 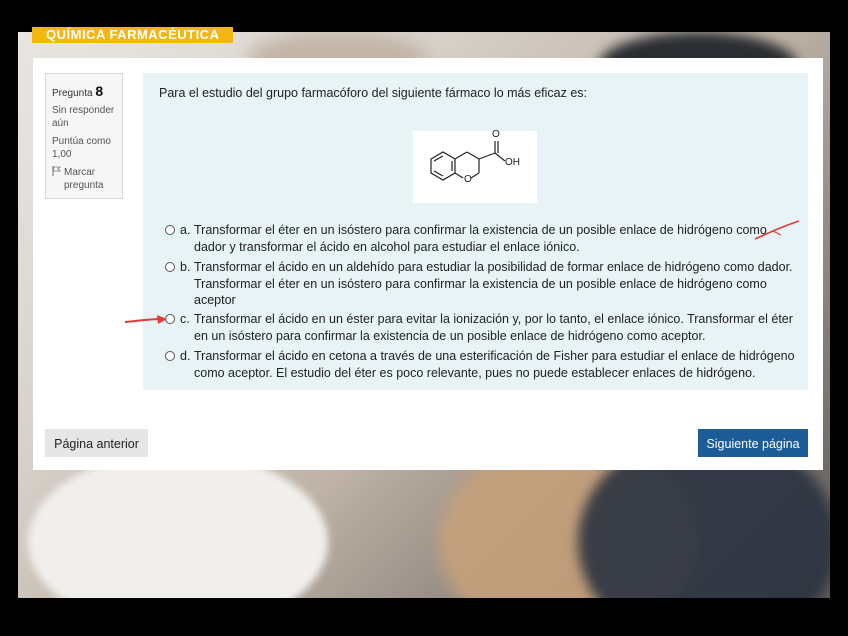 What do you see at coordinates (496, 134) in the screenshot?
I see `carbonyl-oxygen-label: O` at bounding box center [496, 134].